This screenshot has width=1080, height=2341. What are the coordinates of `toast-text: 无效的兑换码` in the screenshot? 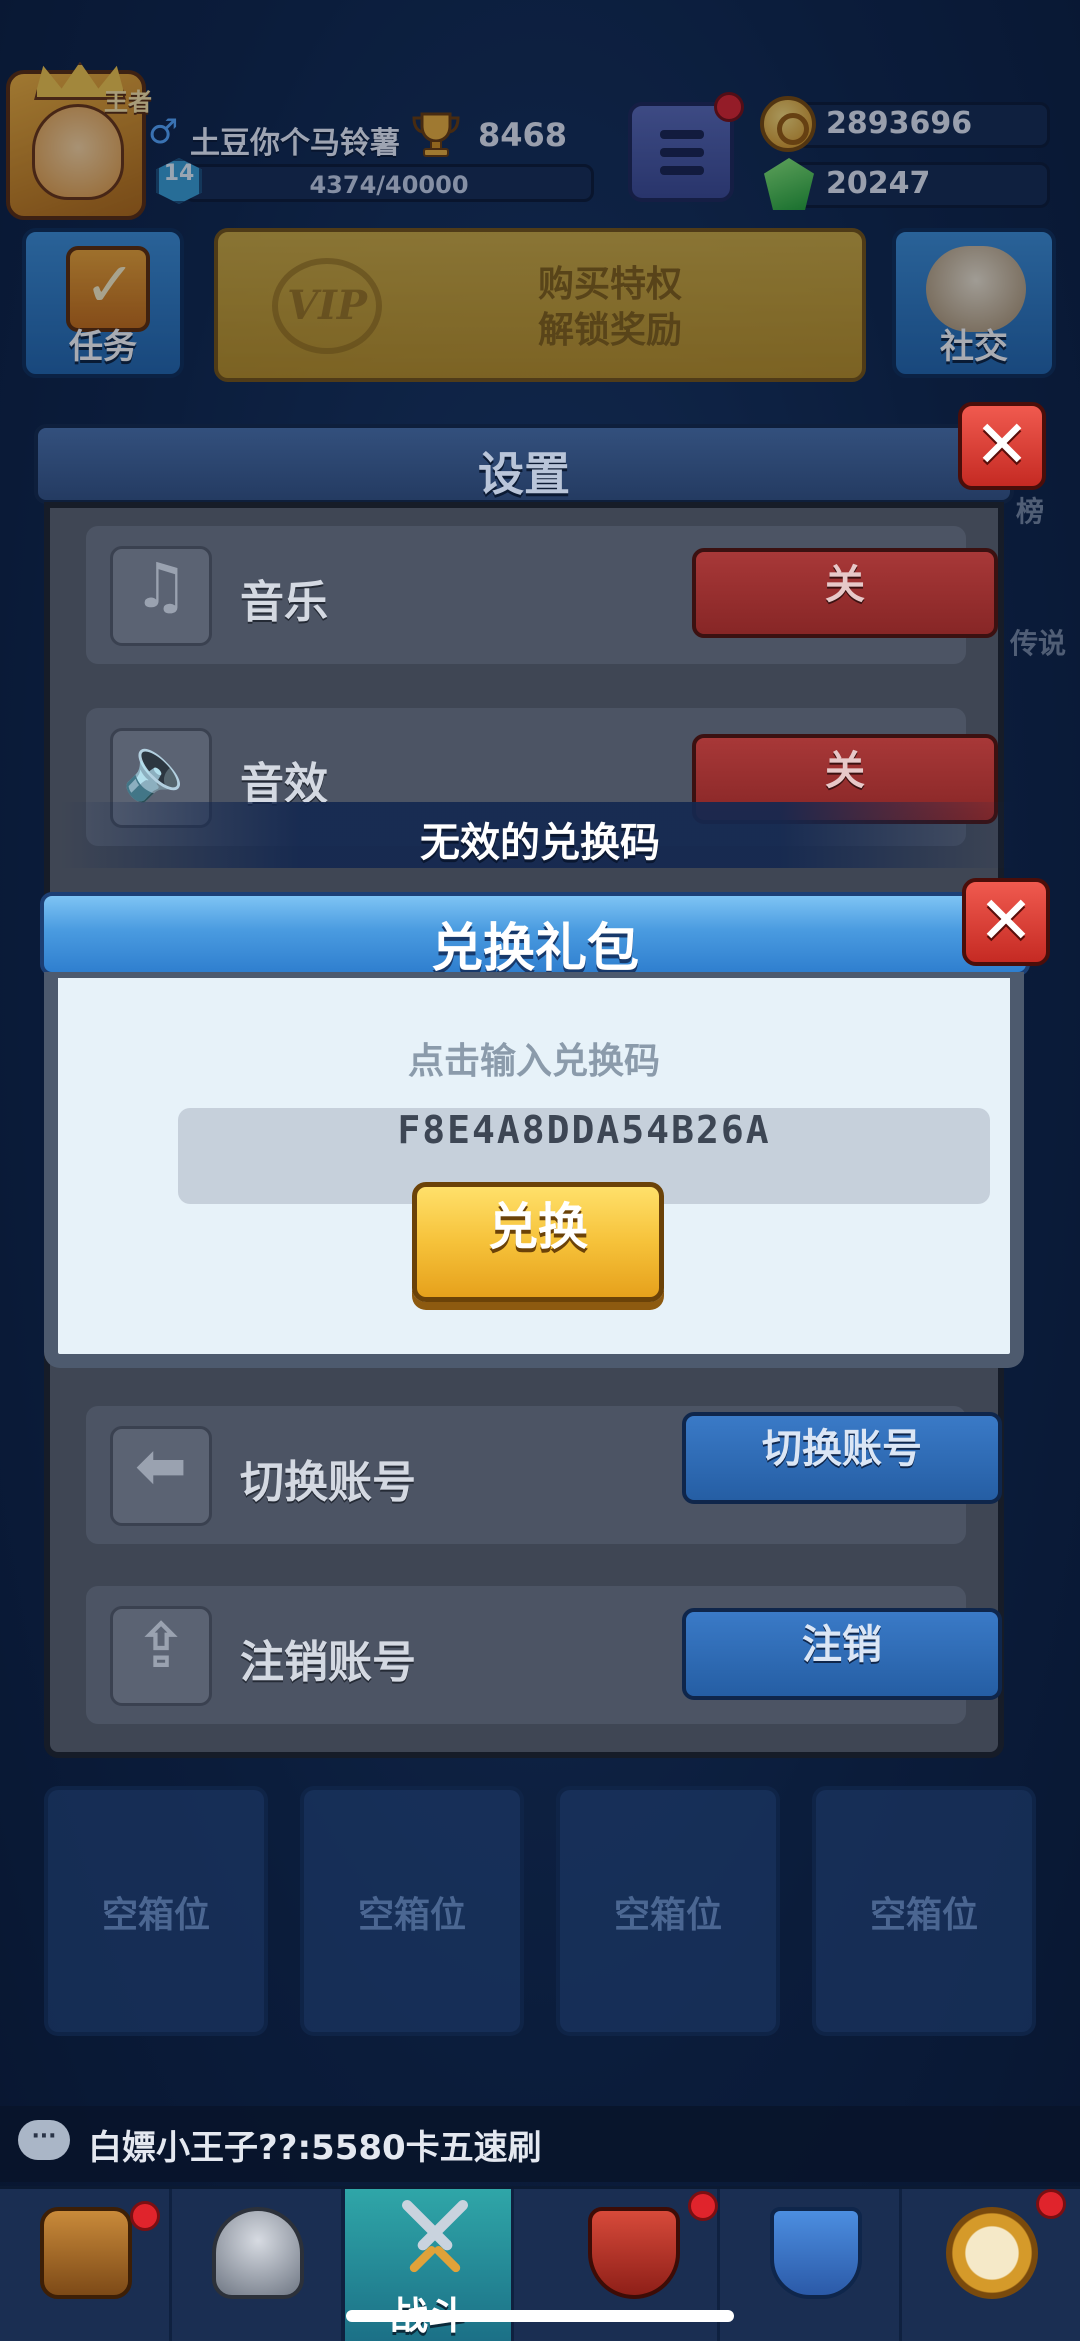 It's located at (540, 843).